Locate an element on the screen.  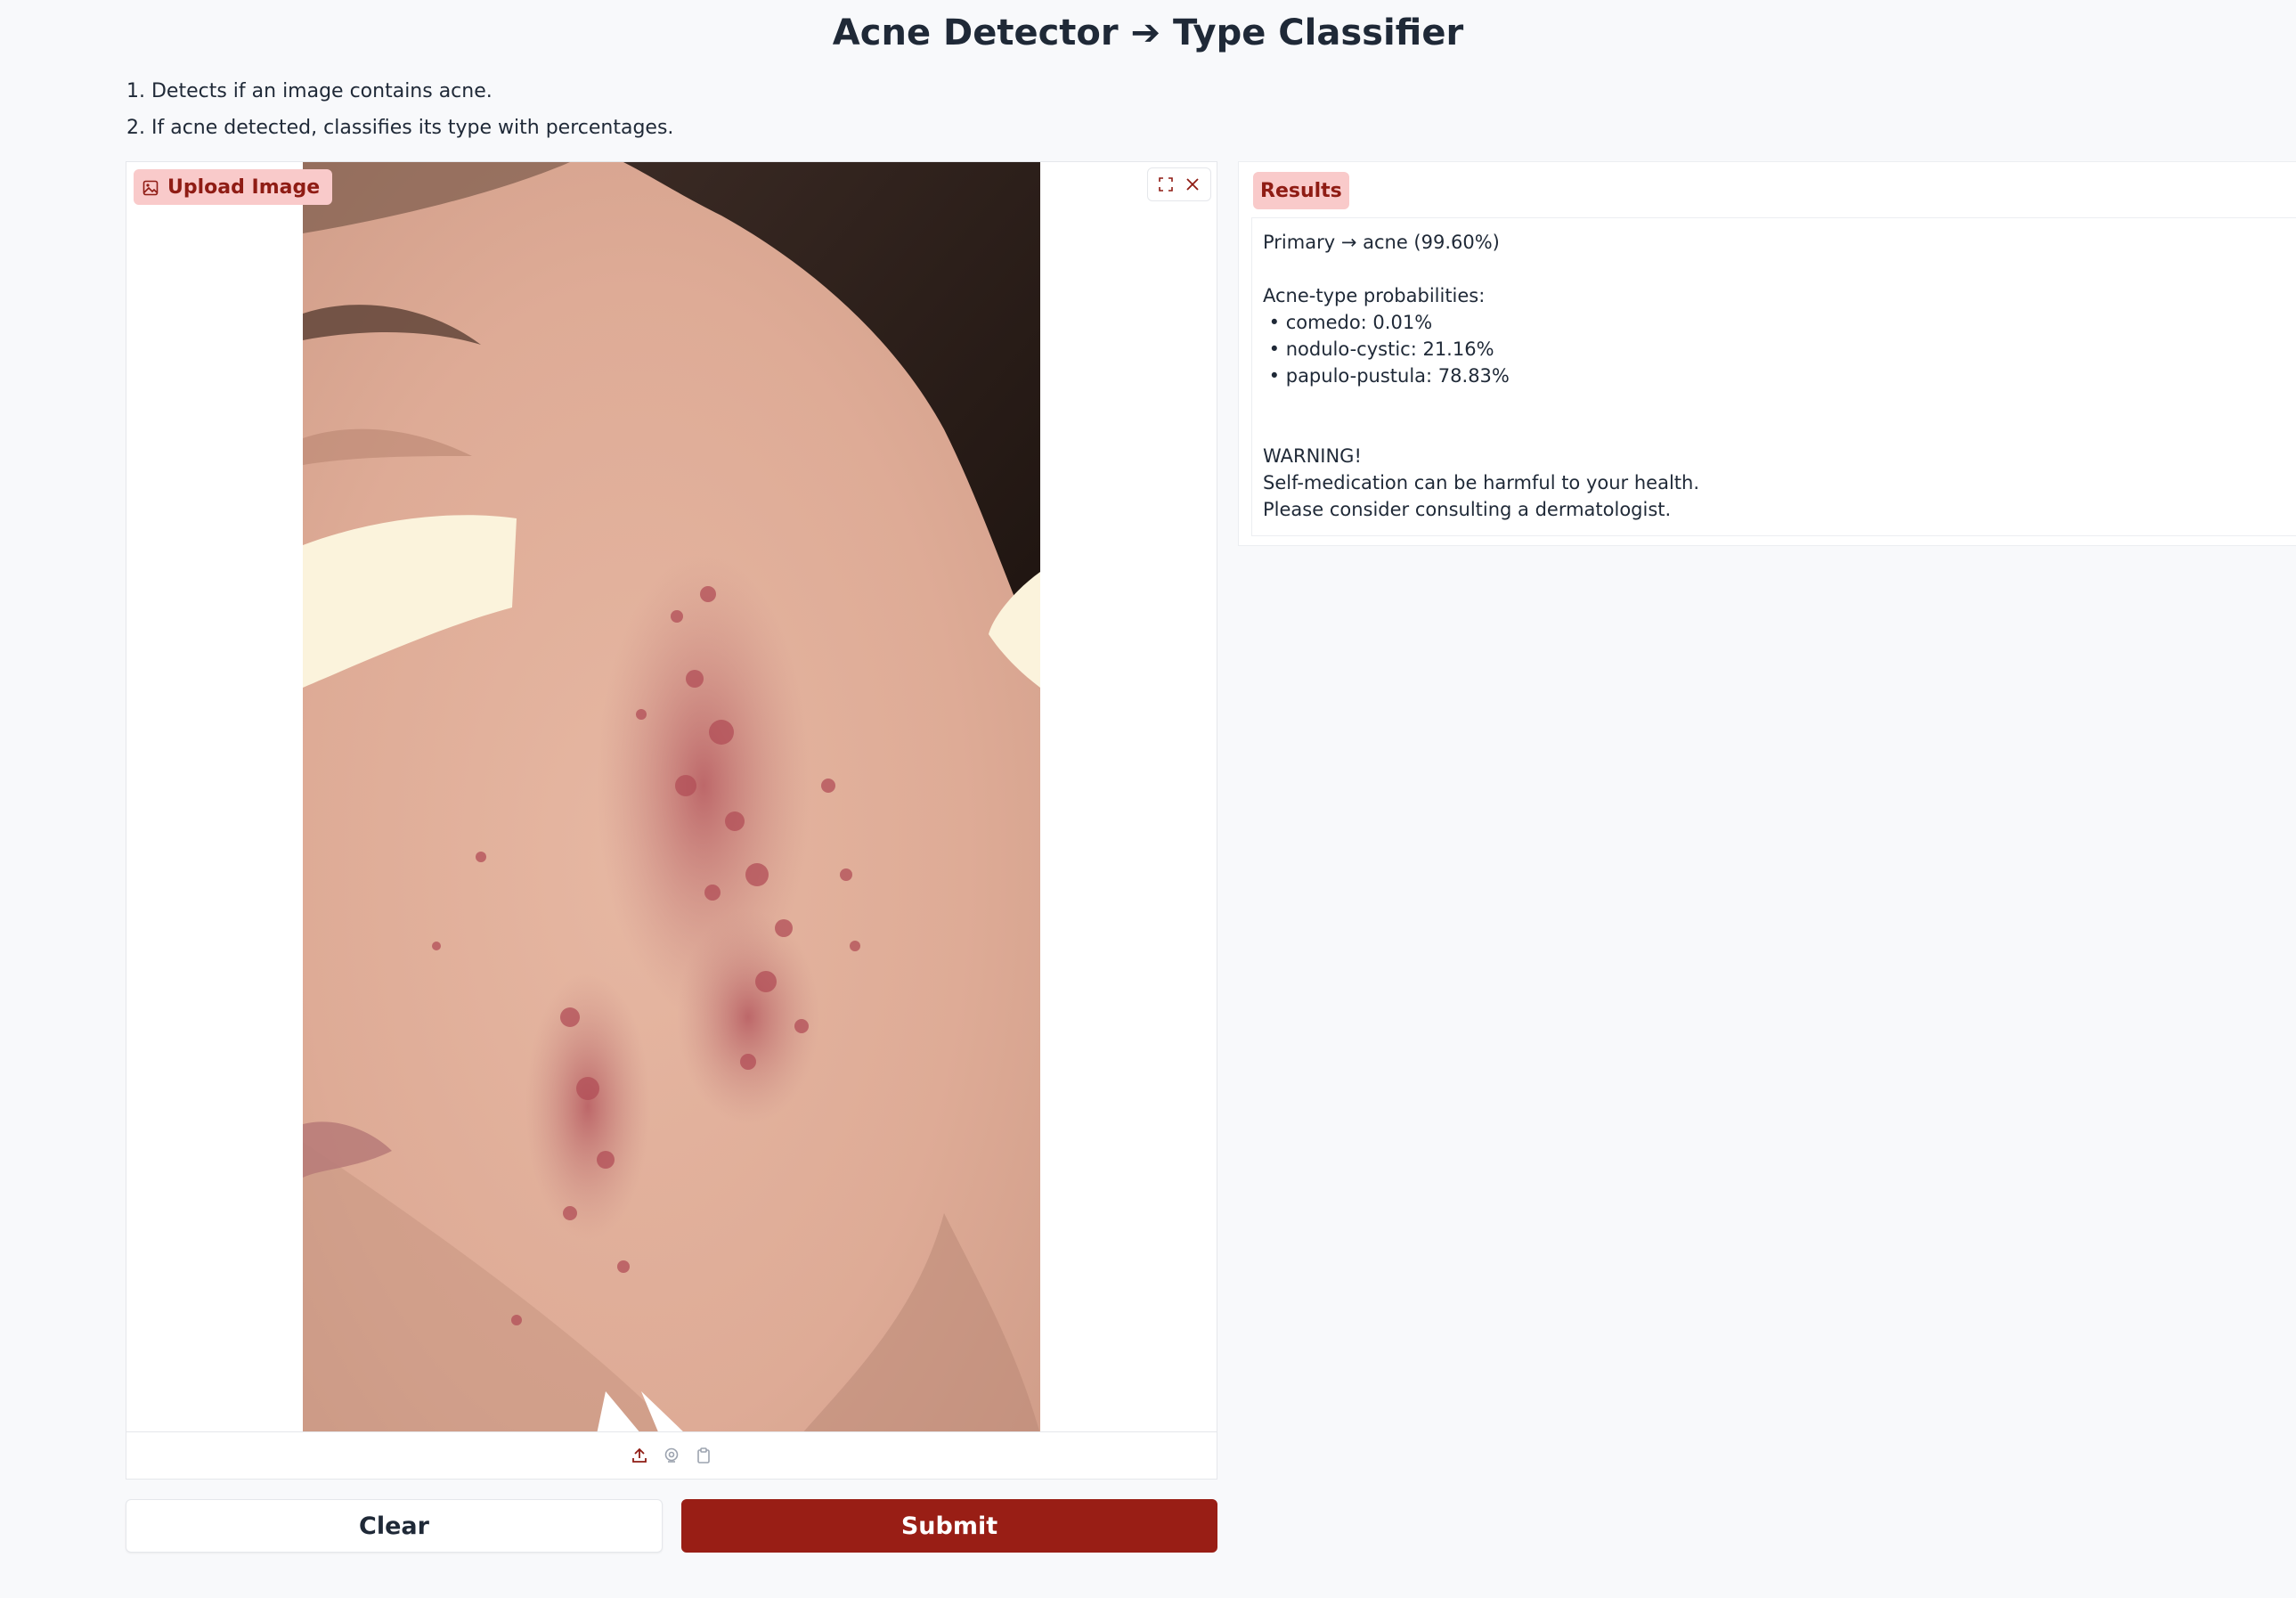
clipboard-icon is located at coordinates (703, 1456).